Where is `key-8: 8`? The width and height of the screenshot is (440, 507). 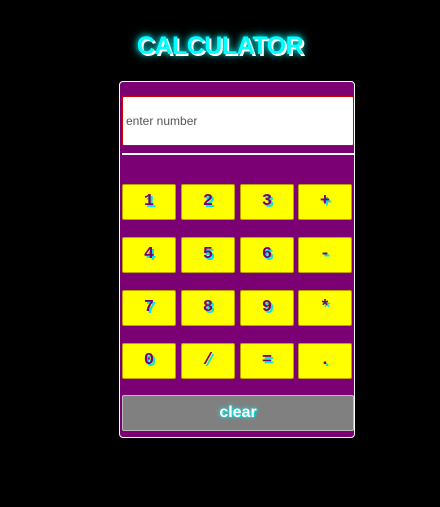
key-8: 8 is located at coordinates (208, 308).